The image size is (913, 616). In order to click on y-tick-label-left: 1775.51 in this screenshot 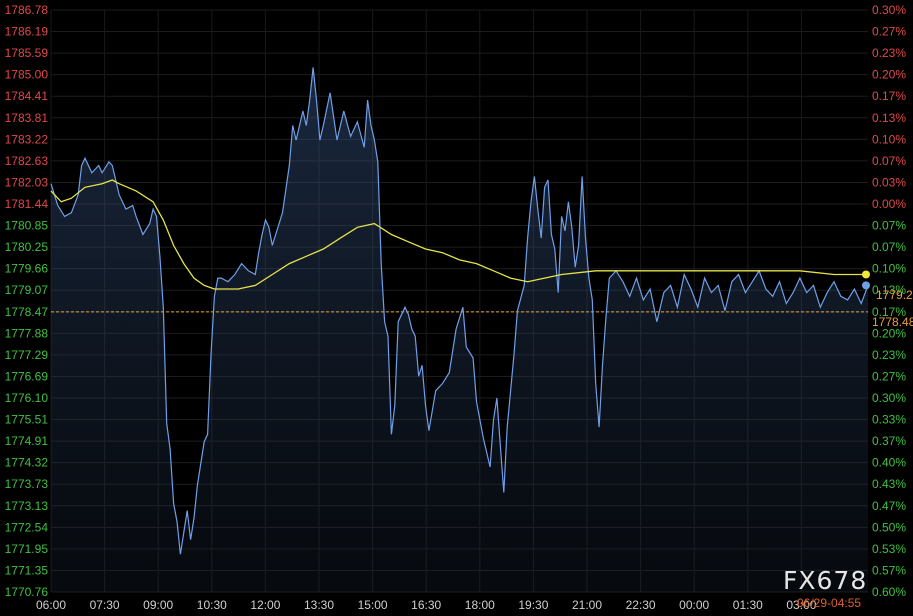, I will do `click(27, 420)`.